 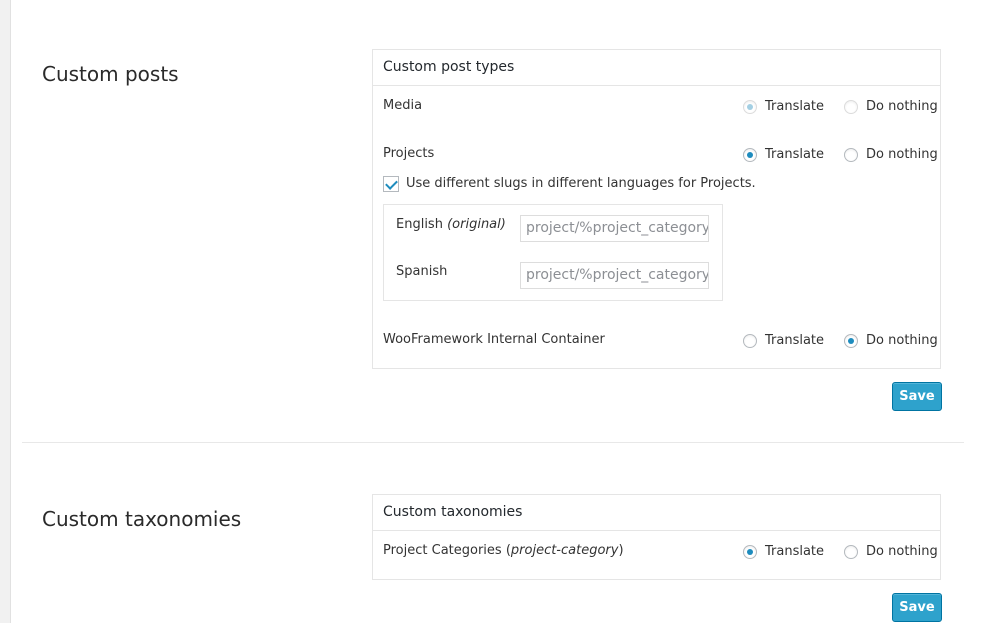 I want to click on taxonomy-label-project-categories: Project Categories (project-category), so click(x=503, y=550).